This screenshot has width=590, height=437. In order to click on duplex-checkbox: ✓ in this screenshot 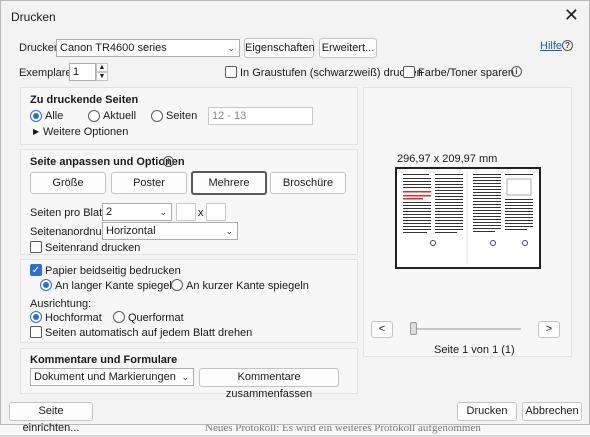, I will do `click(36, 270)`.